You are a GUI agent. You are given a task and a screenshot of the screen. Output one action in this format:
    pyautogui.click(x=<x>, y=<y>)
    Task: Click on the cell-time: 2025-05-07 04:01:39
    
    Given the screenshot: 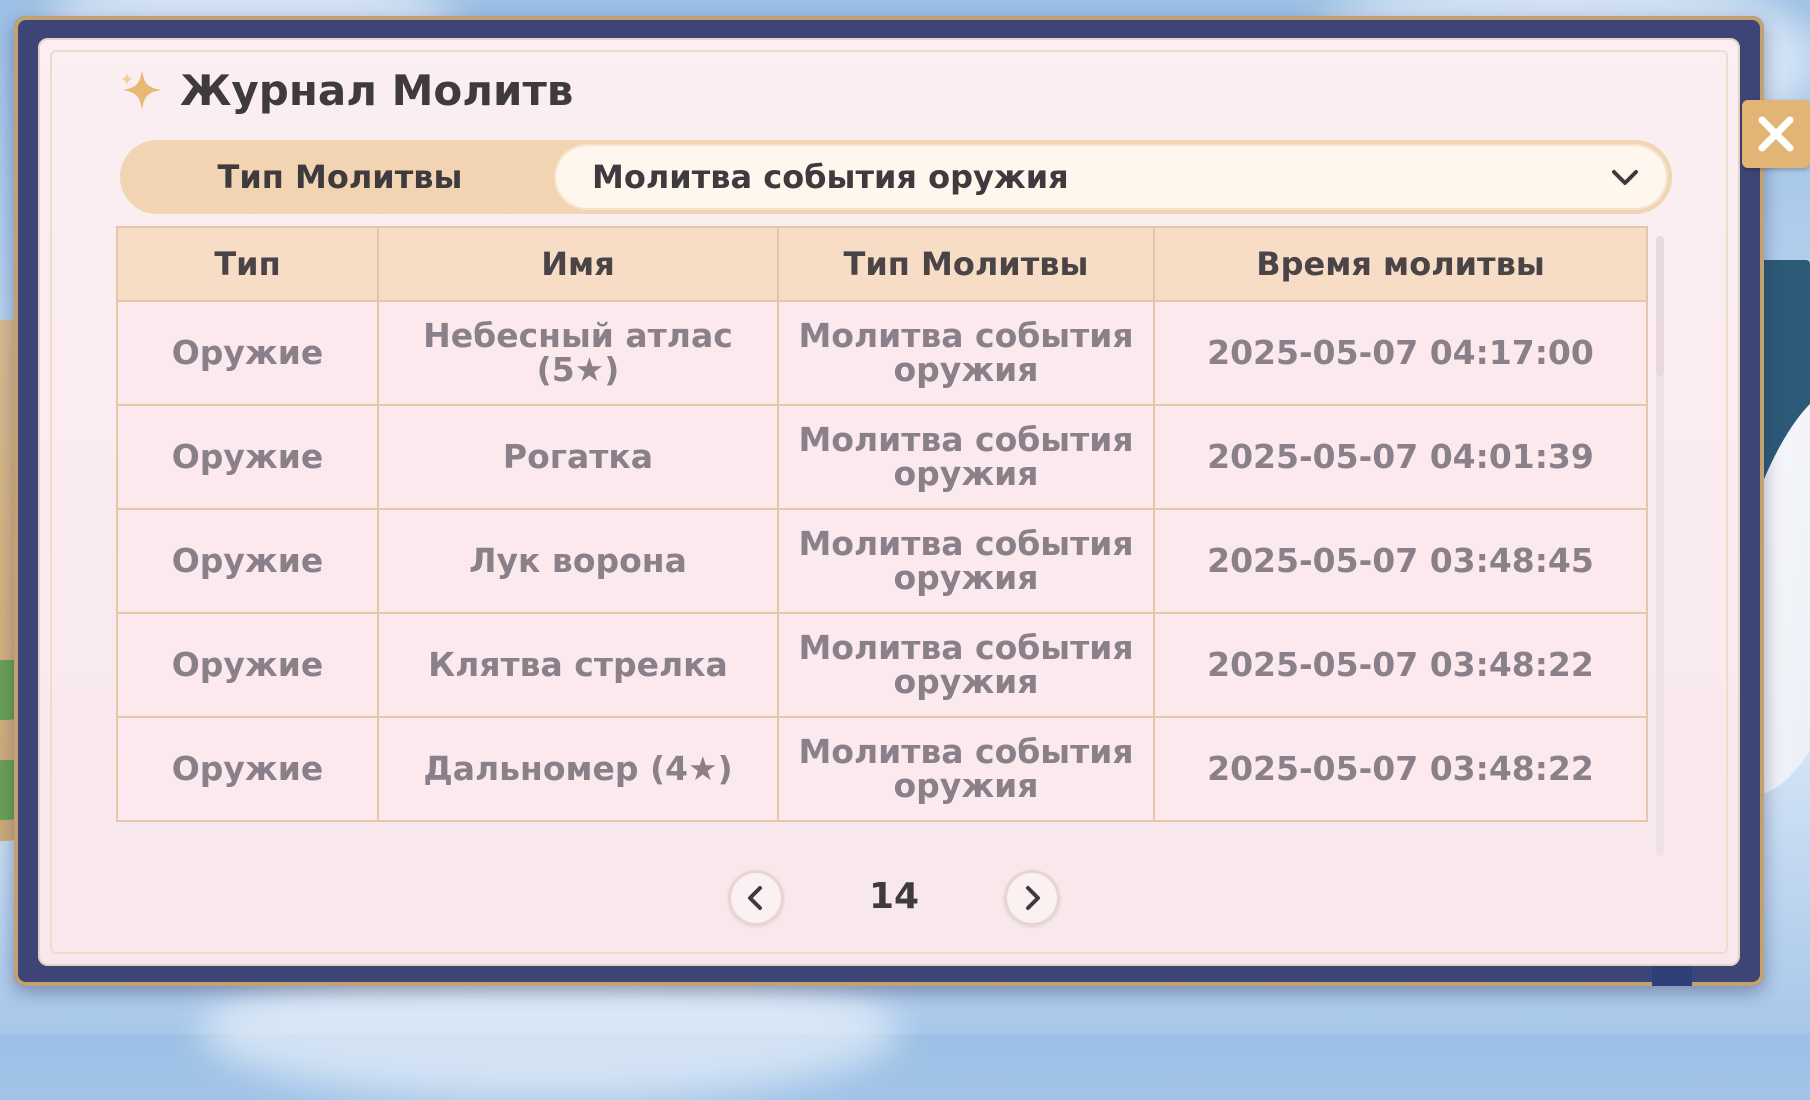 What is the action you would take?
    pyautogui.click(x=1400, y=457)
    